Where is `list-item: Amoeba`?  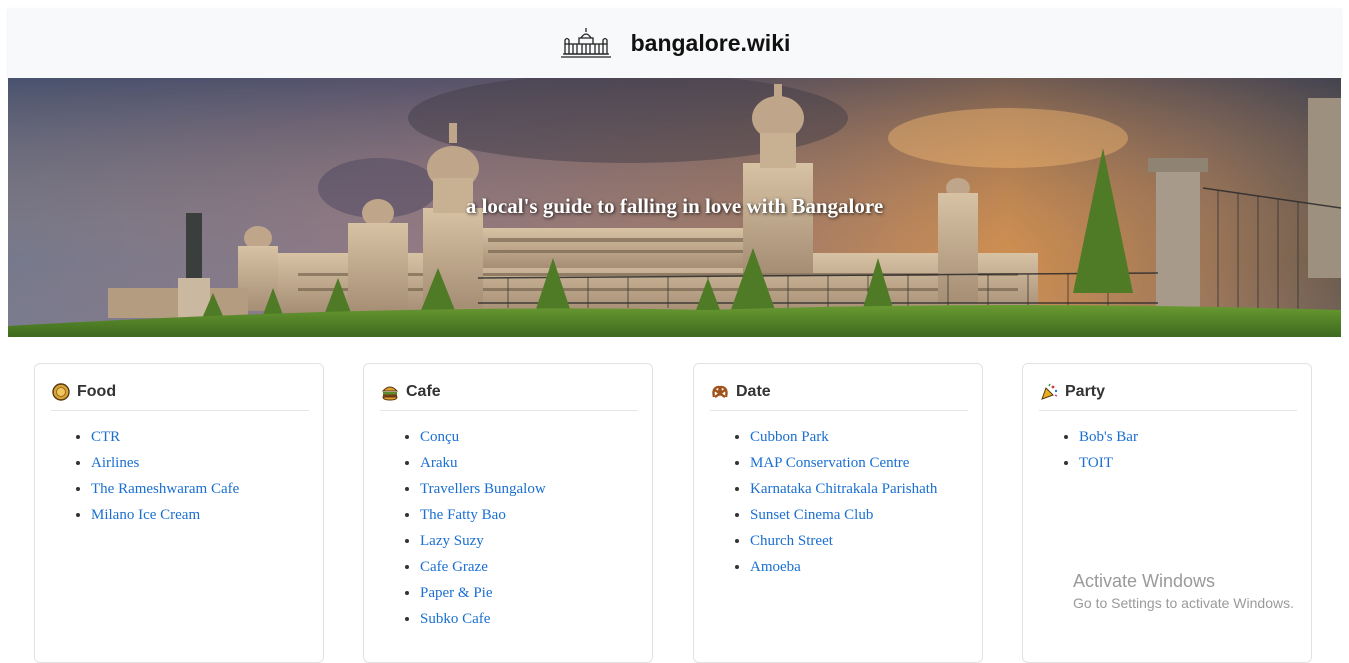 list-item: Amoeba is located at coordinates (843, 567).